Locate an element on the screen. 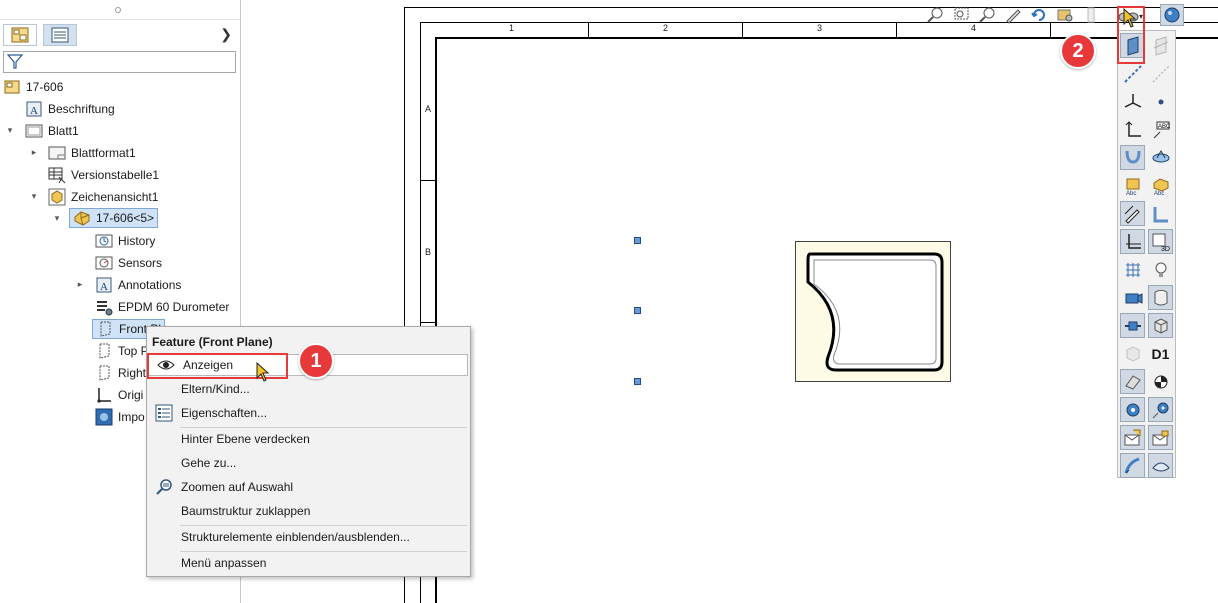  view-annotations-button: Abc is located at coordinates (1160, 185).